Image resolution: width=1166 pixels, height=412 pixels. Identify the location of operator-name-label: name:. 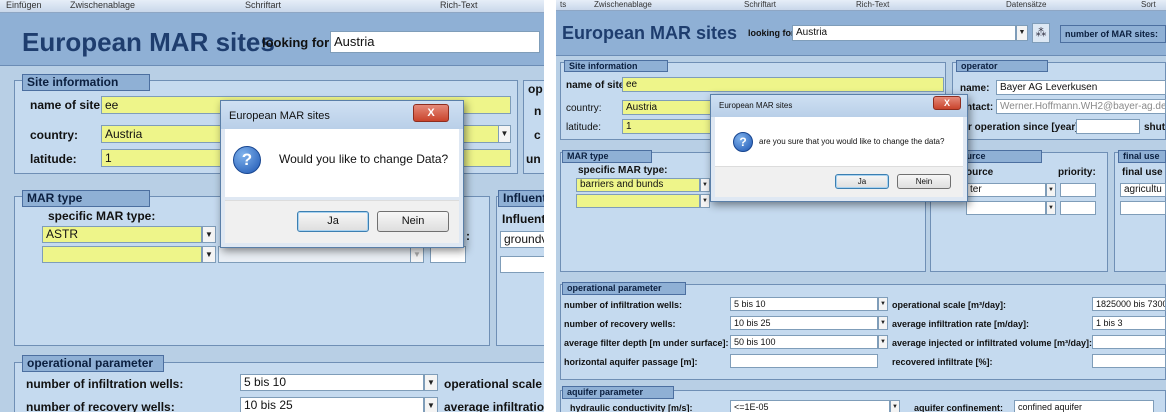
(975, 88).